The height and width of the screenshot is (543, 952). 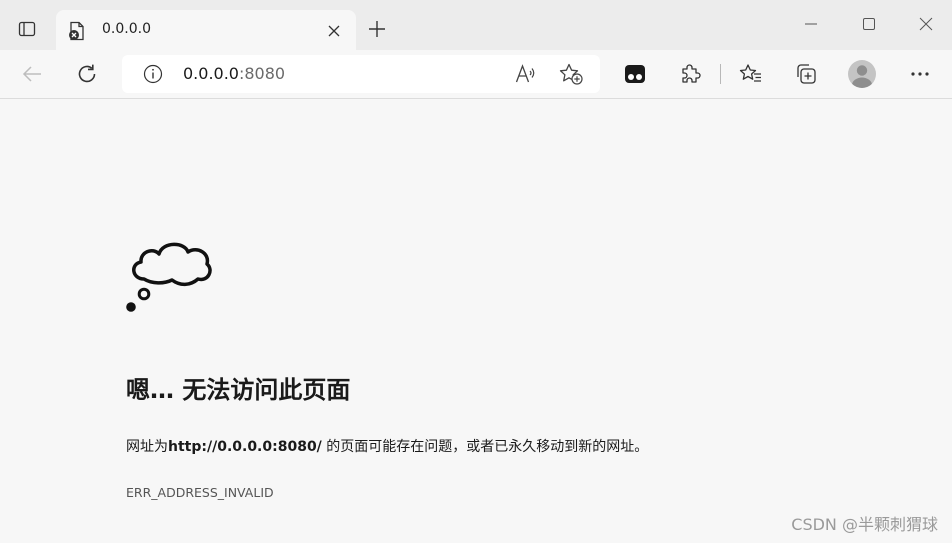 I want to click on address-bar: 0.0.0.0:8080, so click(x=361, y=74).